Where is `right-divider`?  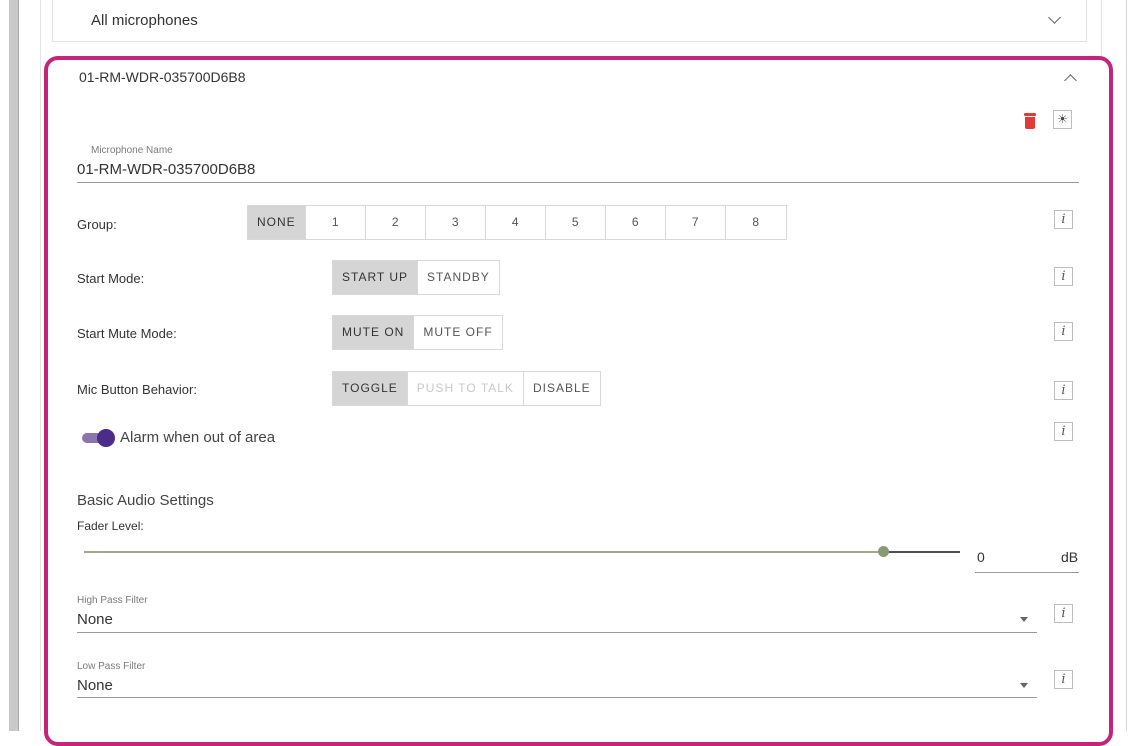
right-divider is located at coordinates (1126, 365).